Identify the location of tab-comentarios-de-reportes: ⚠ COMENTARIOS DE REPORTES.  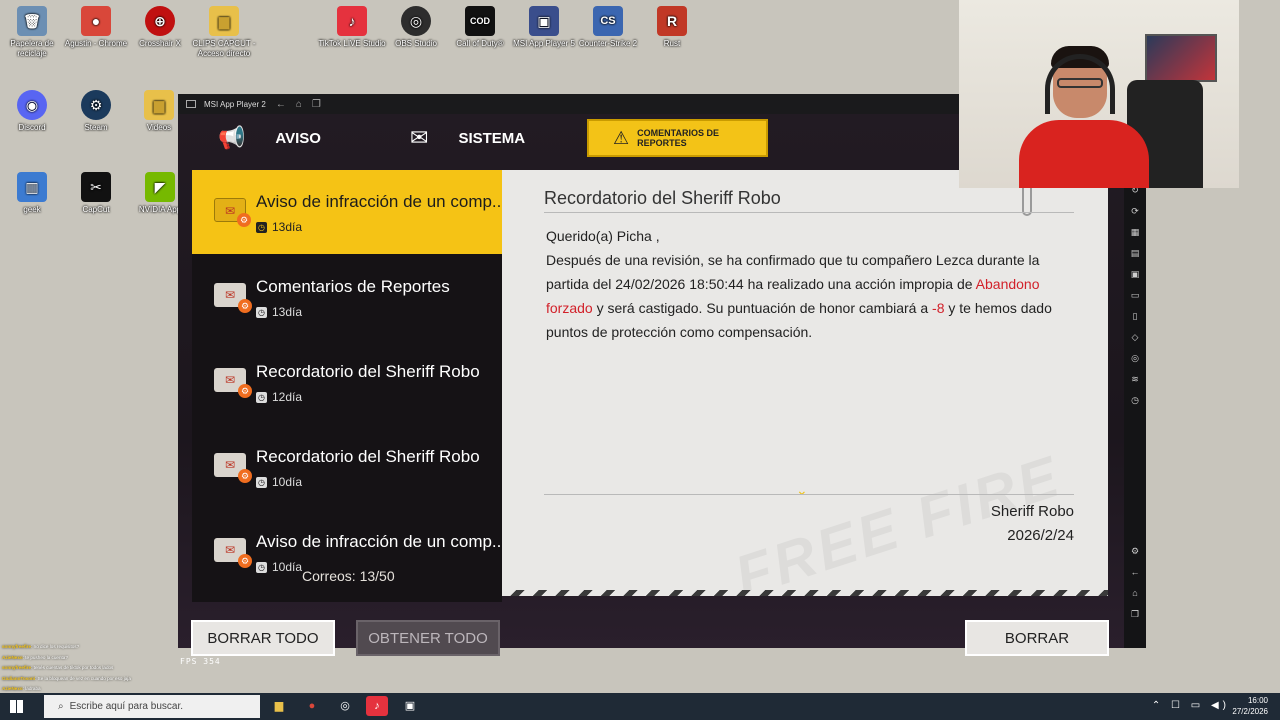
(677, 138).